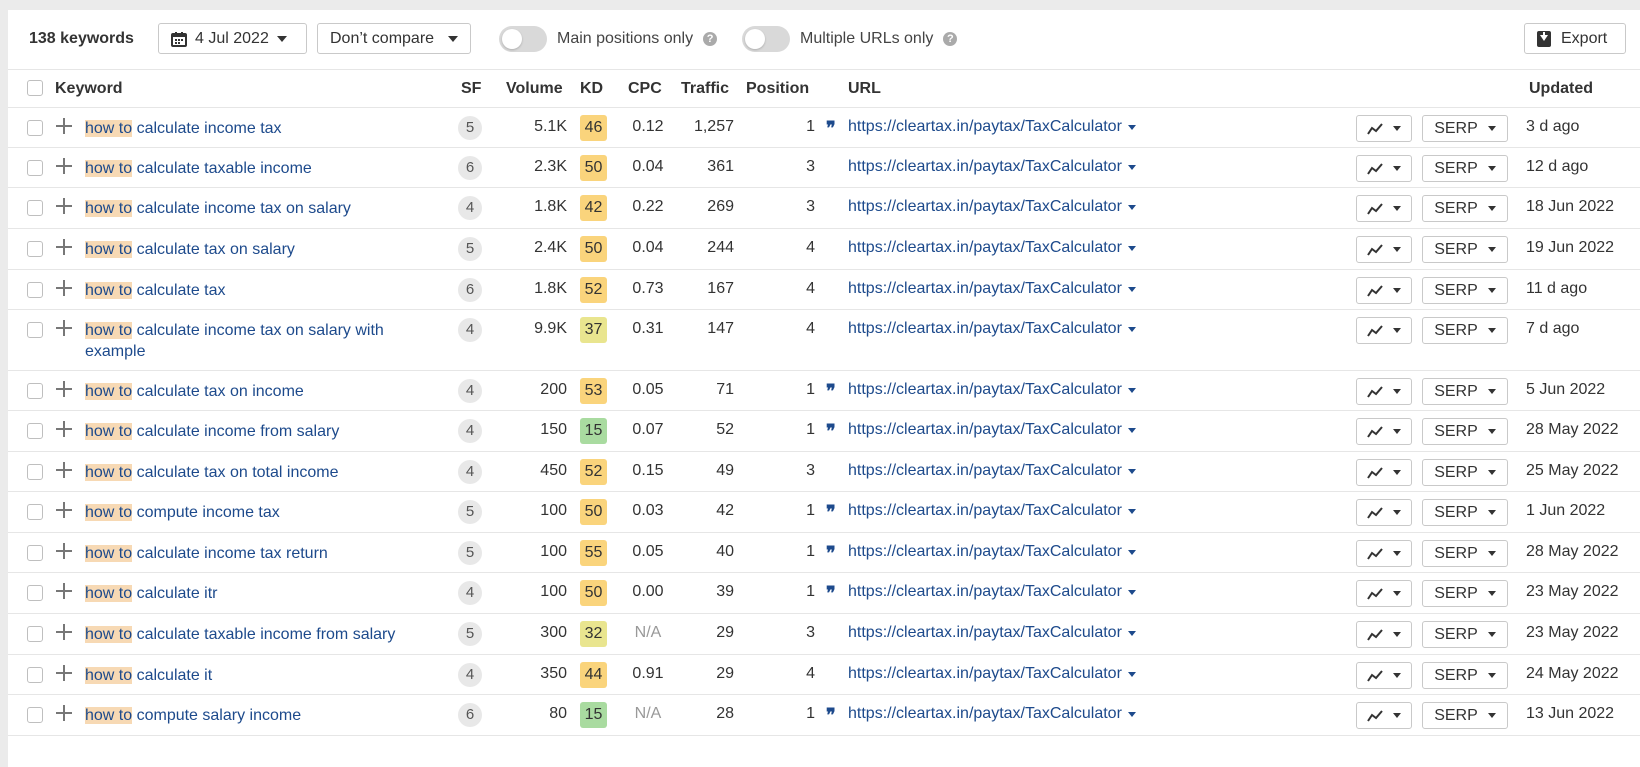 The image size is (1640, 767). I want to click on help-icon: ?, so click(710, 38).